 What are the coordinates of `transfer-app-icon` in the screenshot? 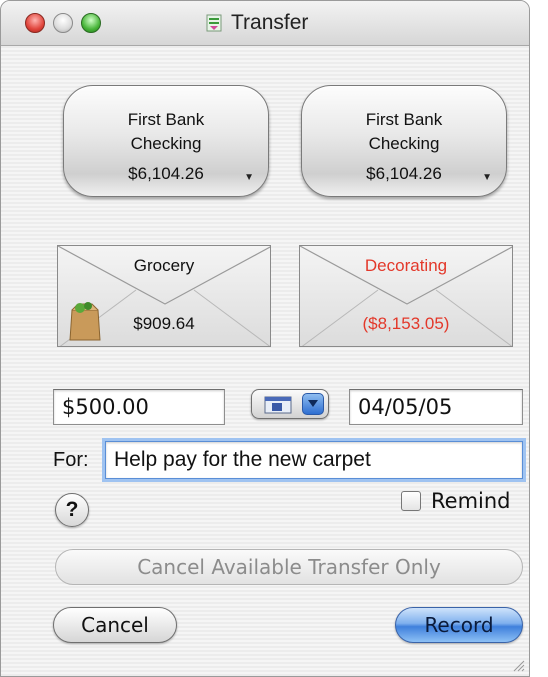 It's located at (214, 23).